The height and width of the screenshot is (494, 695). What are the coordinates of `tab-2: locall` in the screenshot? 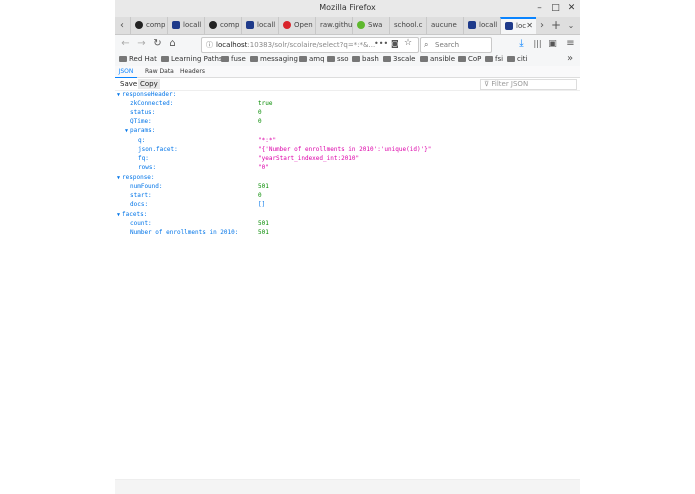 It's located at (185, 25).